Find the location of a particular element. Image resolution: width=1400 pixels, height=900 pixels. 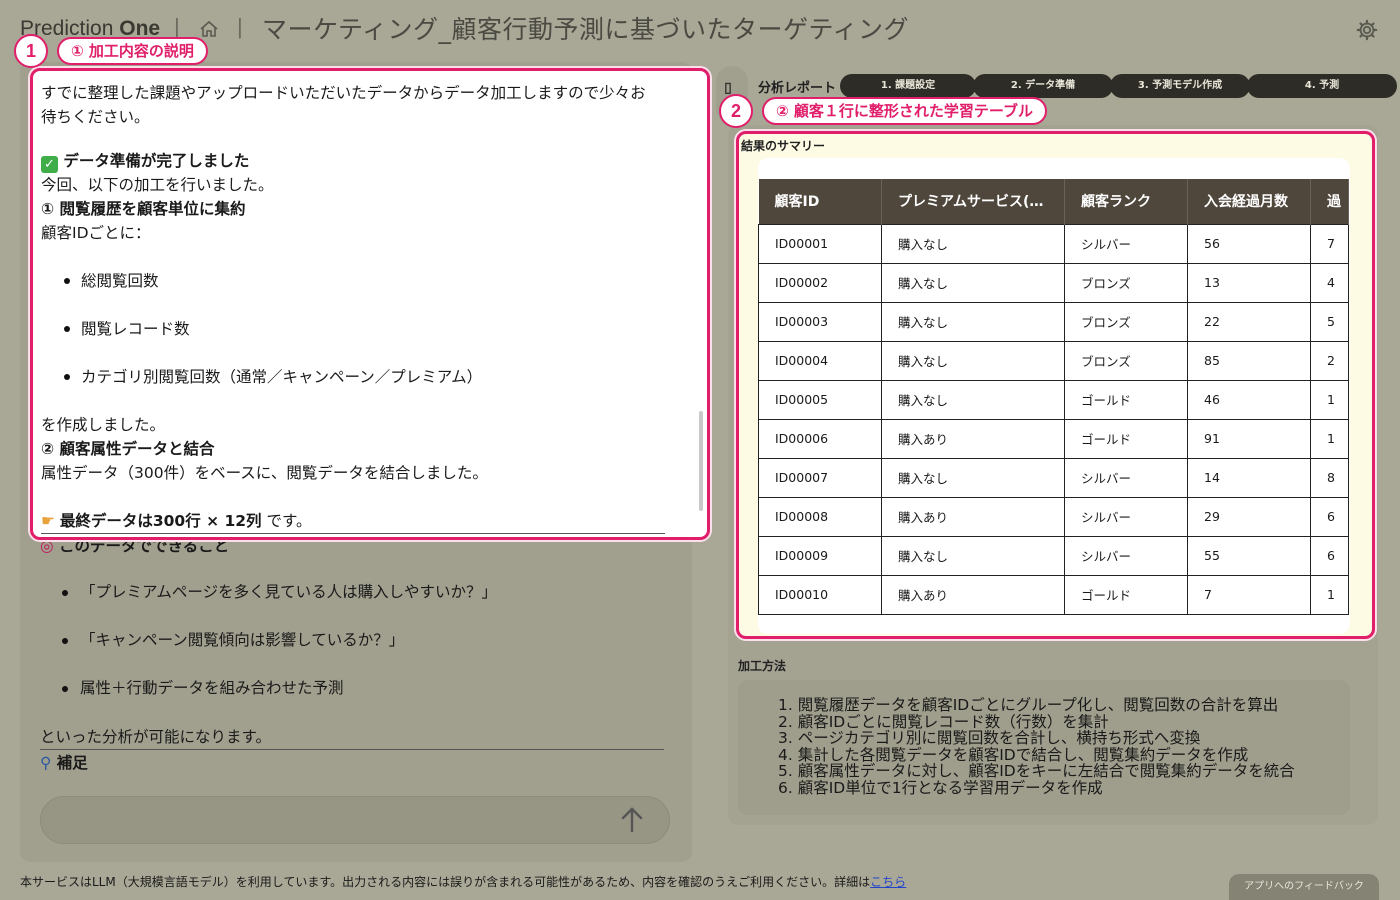

table-cell: ID00009 is located at coordinates (820, 555).